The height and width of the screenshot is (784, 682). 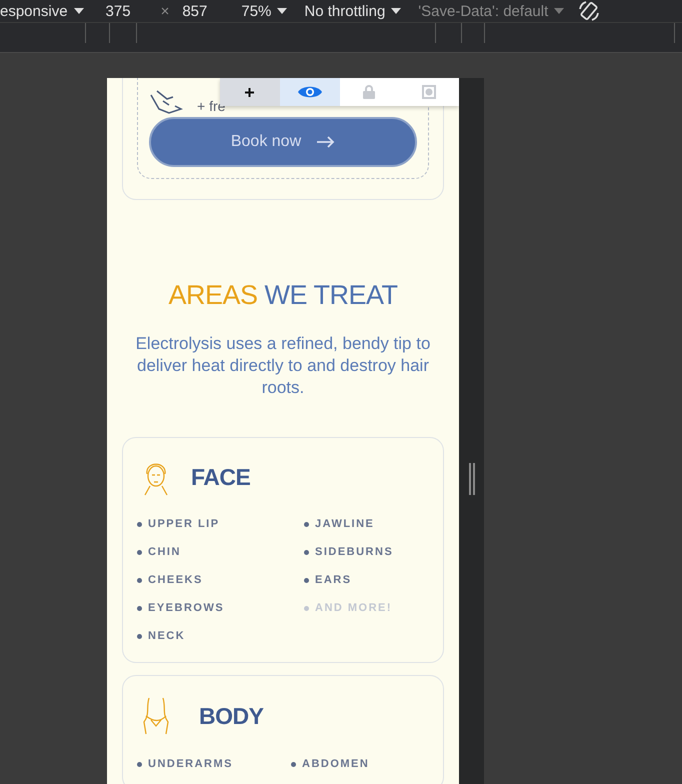 What do you see at coordinates (471, 479) in the screenshot?
I see `resize-handle` at bounding box center [471, 479].